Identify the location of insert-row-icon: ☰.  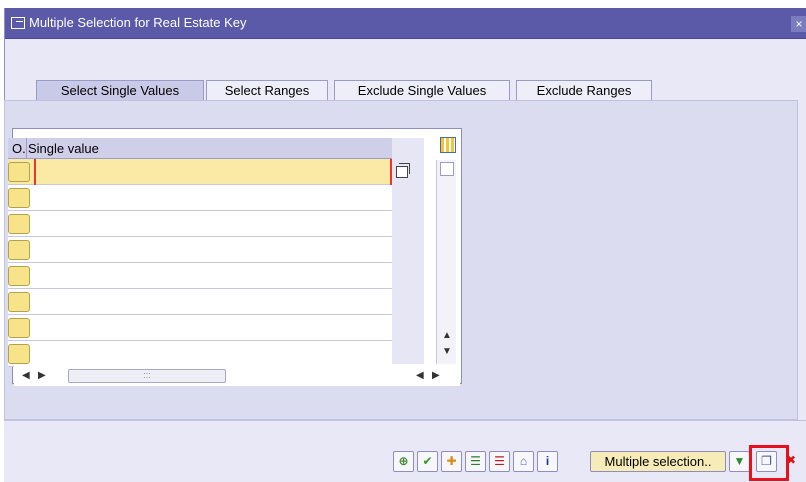
(475, 461).